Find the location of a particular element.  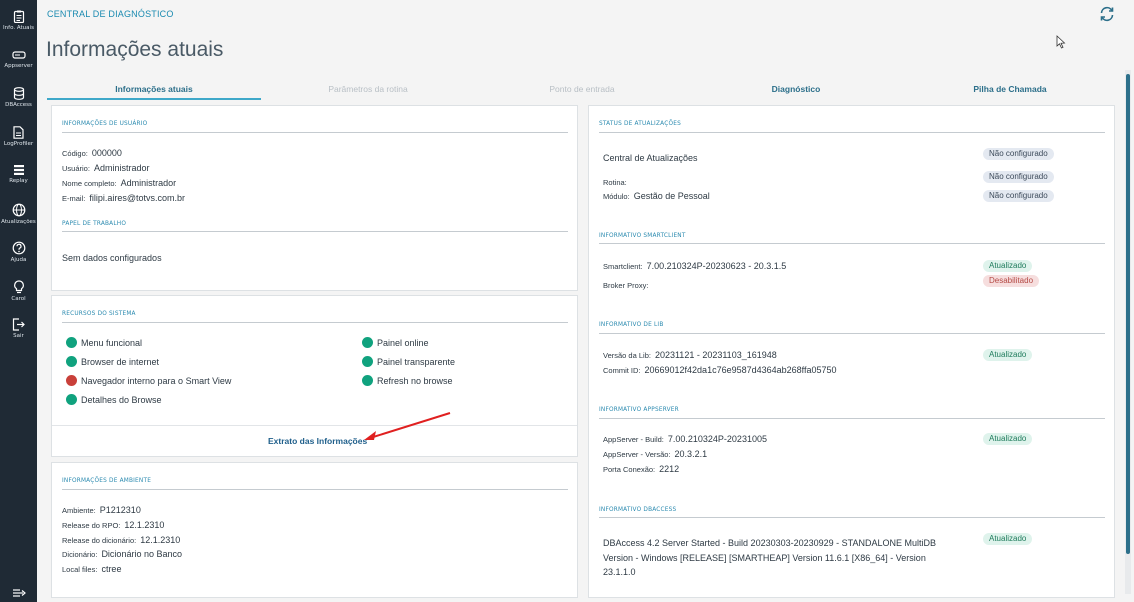

env-ambiente-field: Ambiente: P1212310 is located at coordinates (101, 510).